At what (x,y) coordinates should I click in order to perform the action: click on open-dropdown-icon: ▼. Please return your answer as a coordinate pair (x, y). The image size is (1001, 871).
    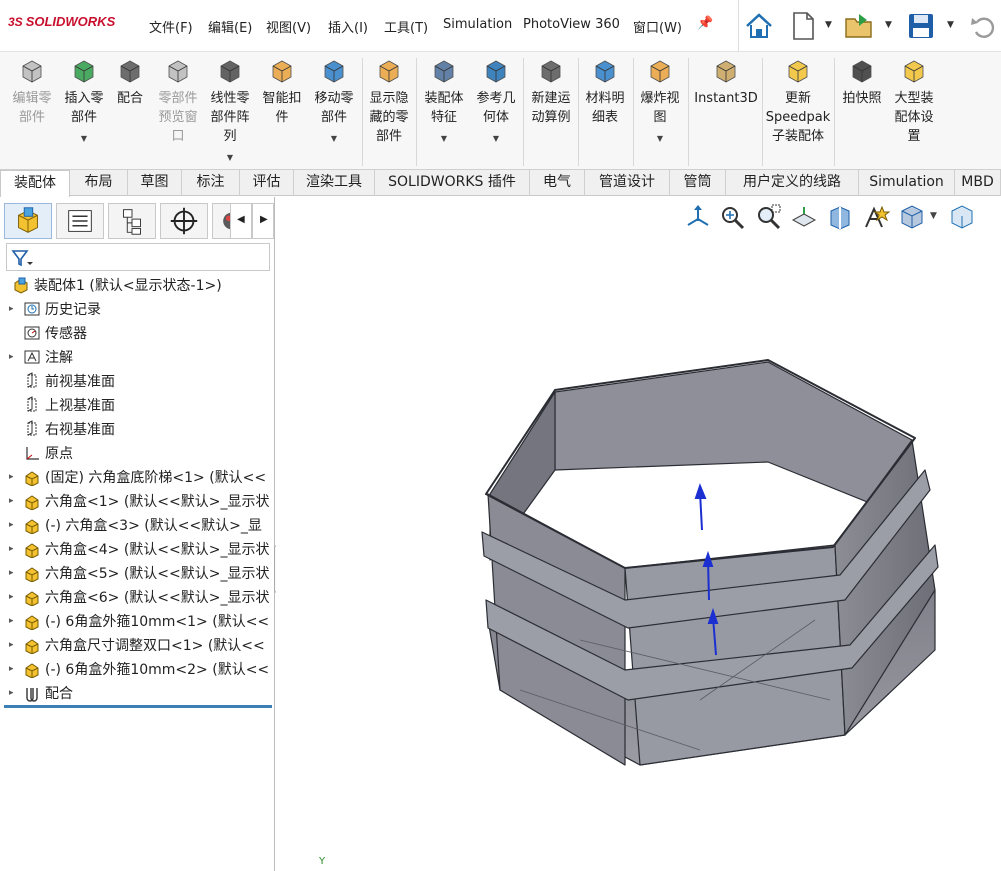
    Looking at the image, I should click on (888, 25).